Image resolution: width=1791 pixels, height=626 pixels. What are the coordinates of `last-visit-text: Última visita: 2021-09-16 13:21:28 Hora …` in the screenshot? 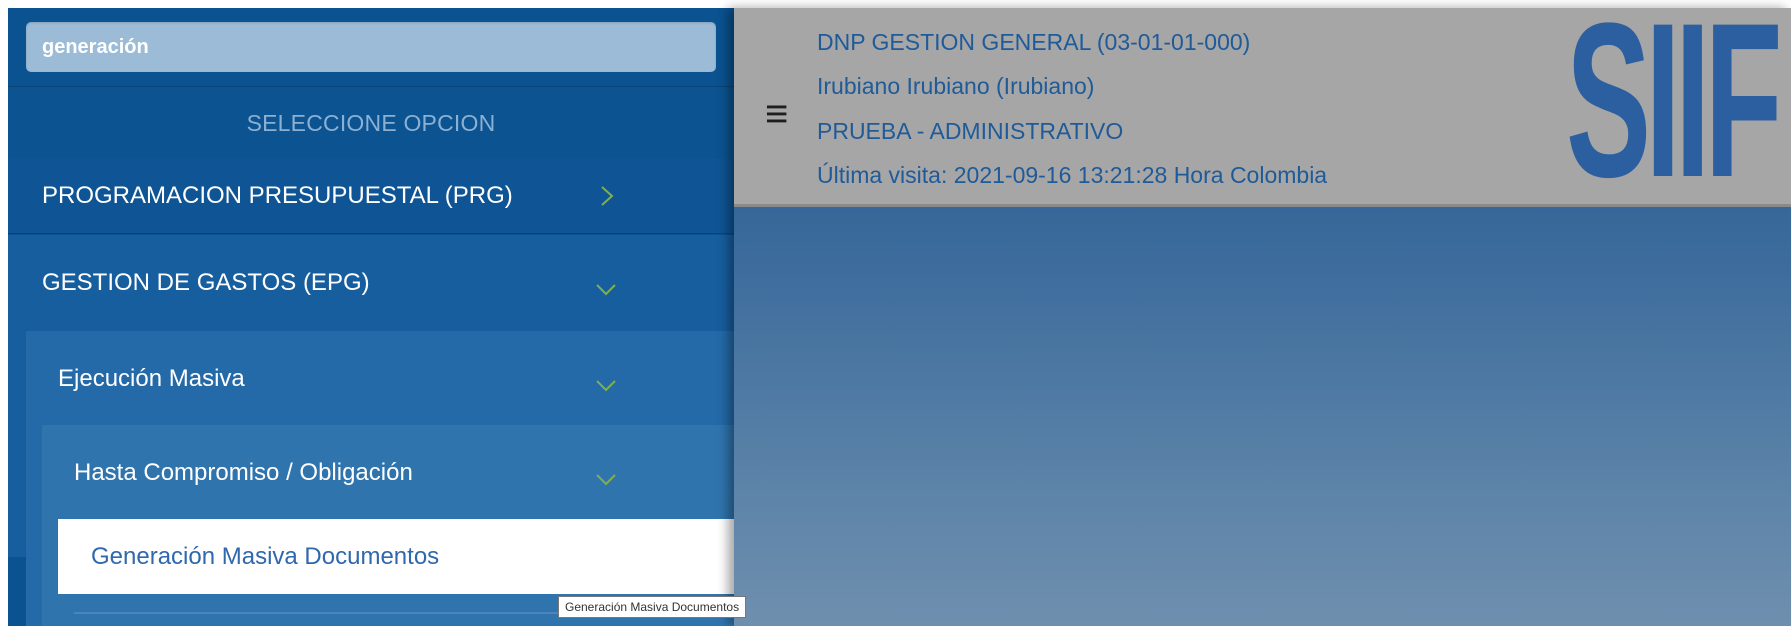 It's located at (1072, 175).